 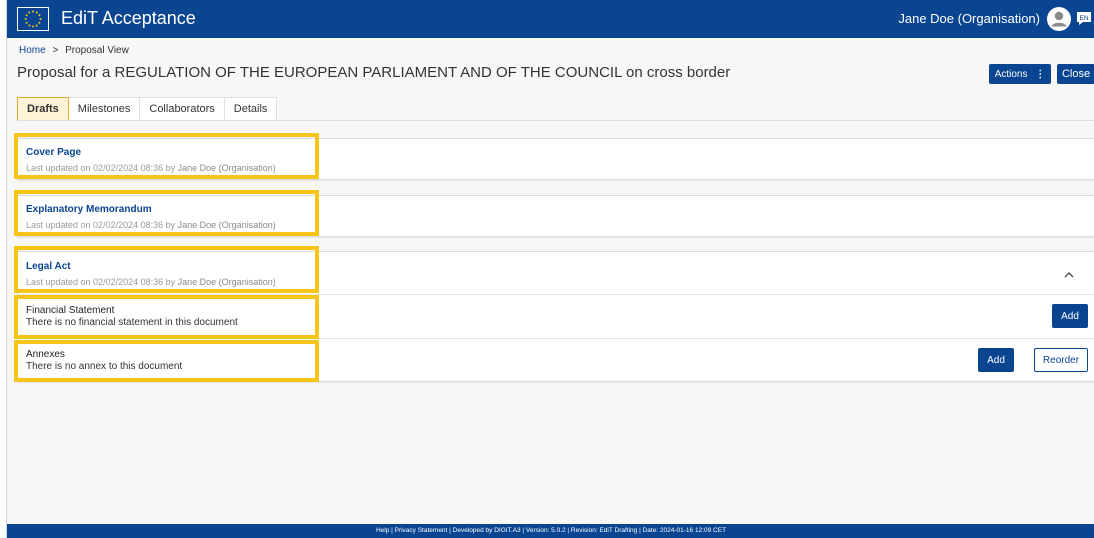 I want to click on language-icon: EN, so click(x=1084, y=18).